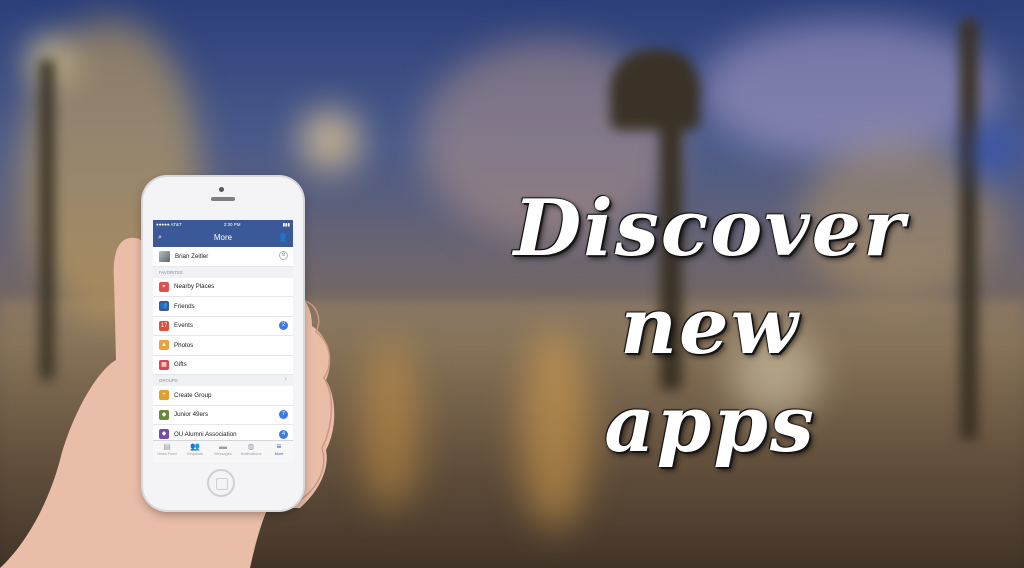 The width and height of the screenshot is (1024, 568). I want to click on messages-icon: ▬, so click(223, 446).